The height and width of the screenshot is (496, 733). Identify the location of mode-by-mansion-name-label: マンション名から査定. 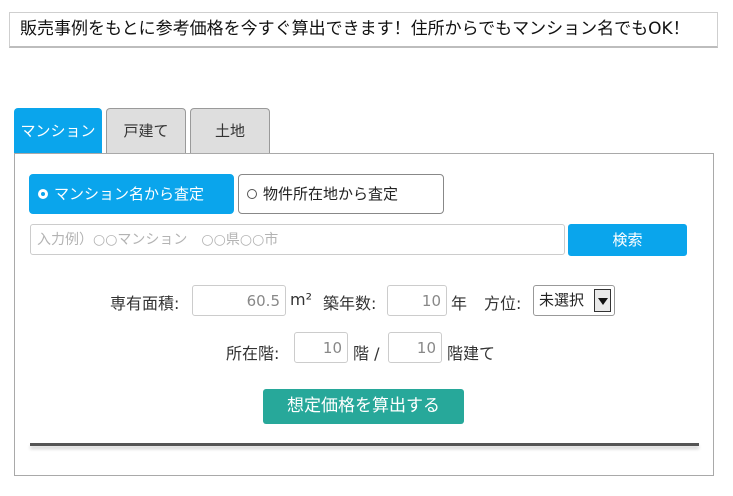
(129, 194).